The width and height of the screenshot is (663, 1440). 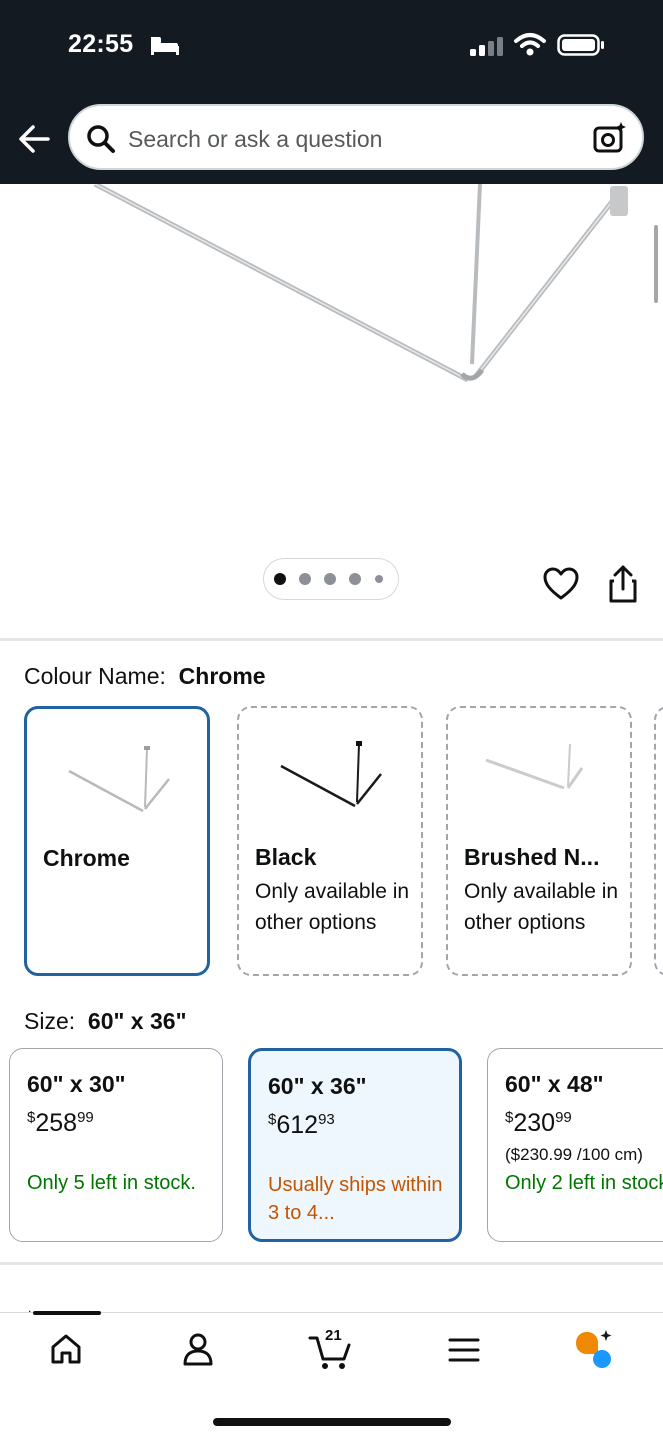 What do you see at coordinates (222, 676) in the screenshot?
I see `selected-colour-value: Chrome` at bounding box center [222, 676].